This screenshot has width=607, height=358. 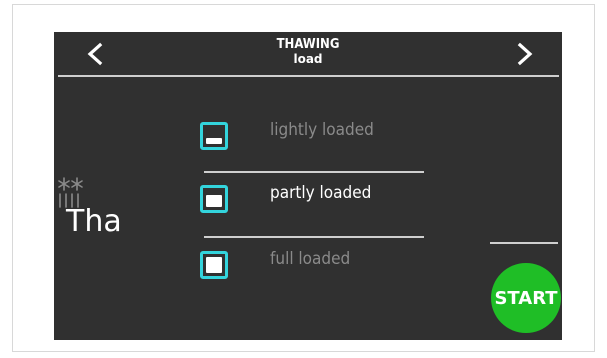 What do you see at coordinates (308, 59) in the screenshot?
I see `page-subtitle: load` at bounding box center [308, 59].